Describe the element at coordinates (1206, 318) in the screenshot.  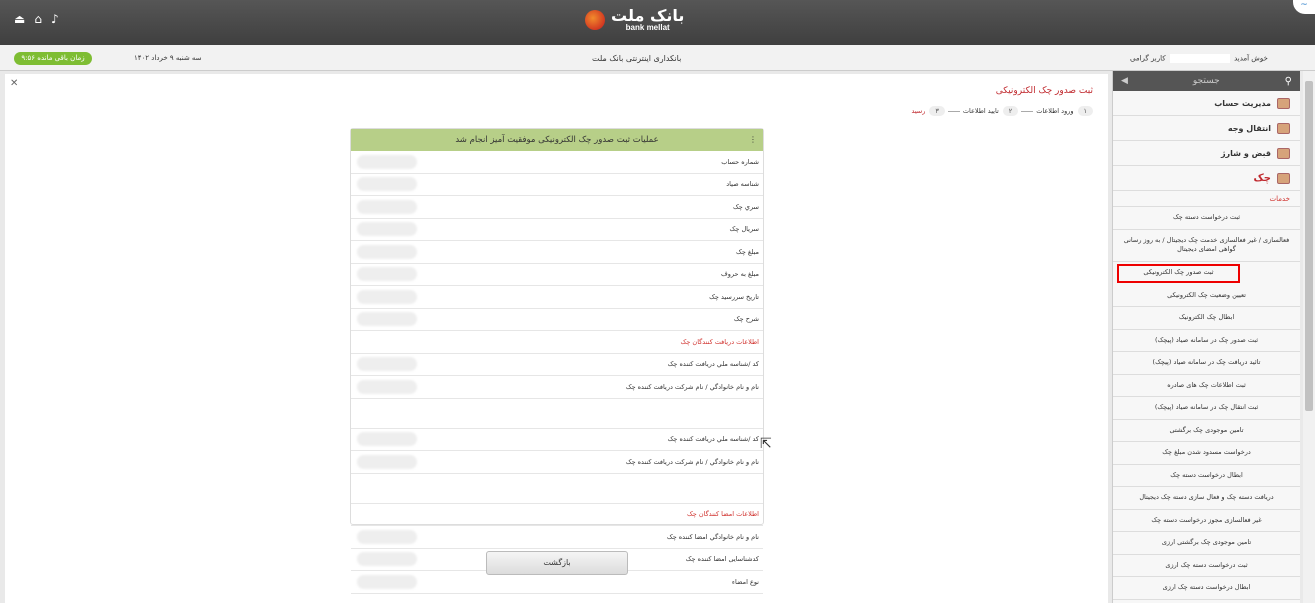
I see `sidebar-item: ابطال چک الکترونیک` at that location.